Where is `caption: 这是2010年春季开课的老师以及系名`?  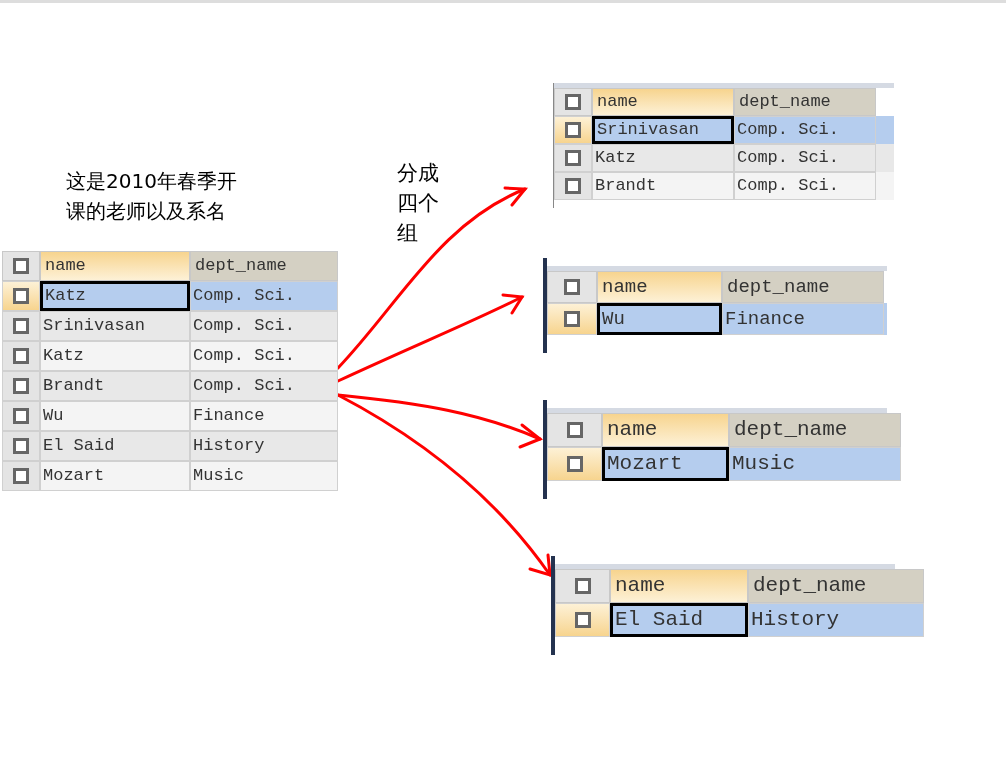
caption: 这是2010年春季开课的老师以及系名 is located at coordinates (152, 196).